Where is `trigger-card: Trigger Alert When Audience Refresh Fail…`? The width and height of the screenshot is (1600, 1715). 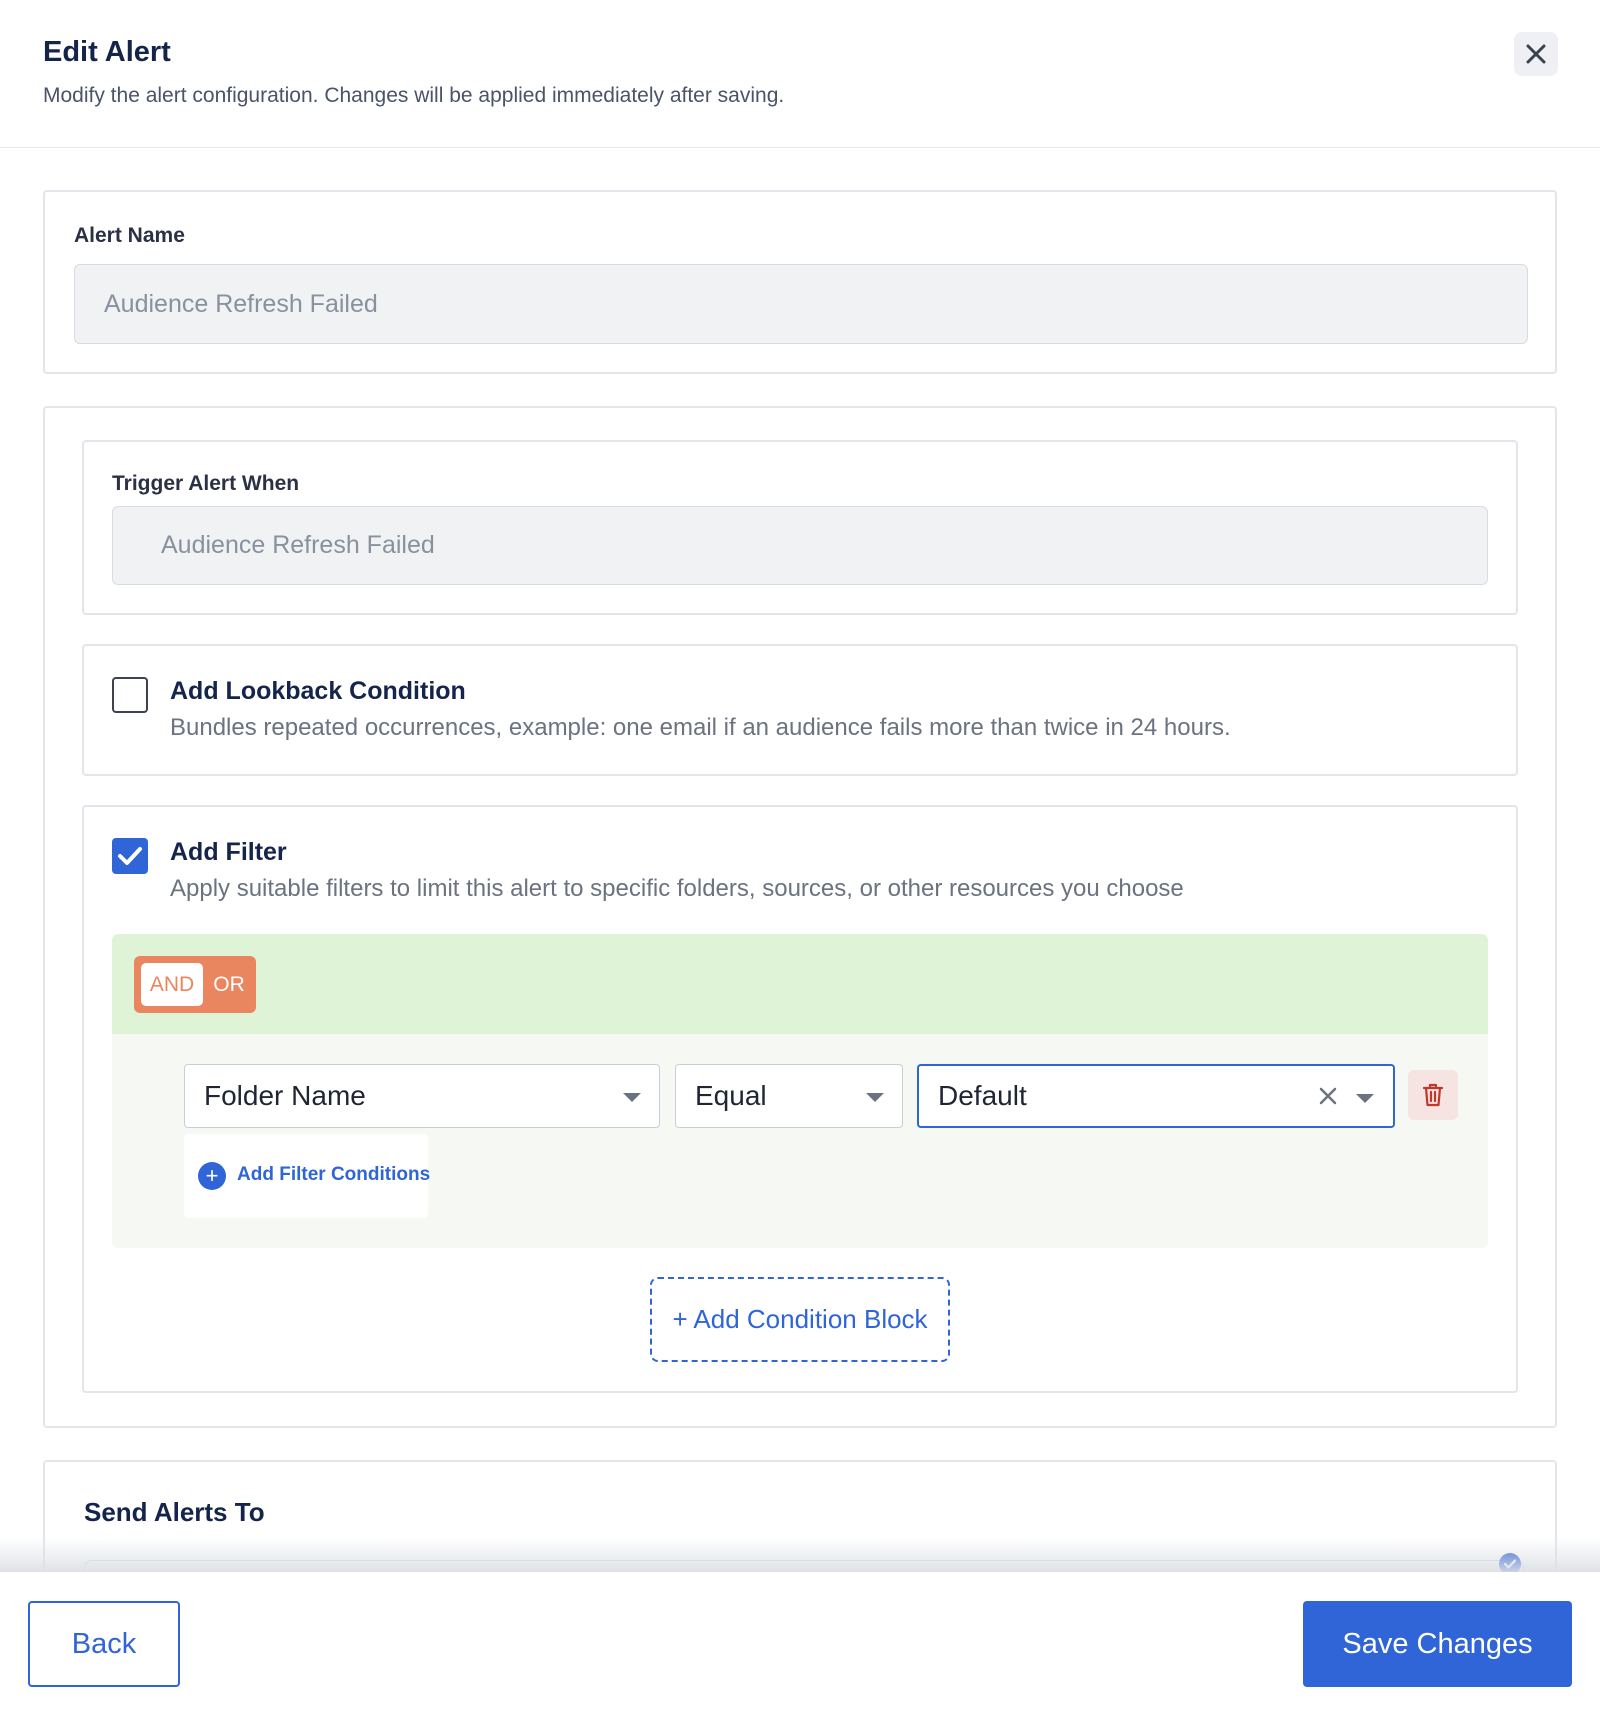 trigger-card: Trigger Alert When Audience Refresh Fail… is located at coordinates (800, 527).